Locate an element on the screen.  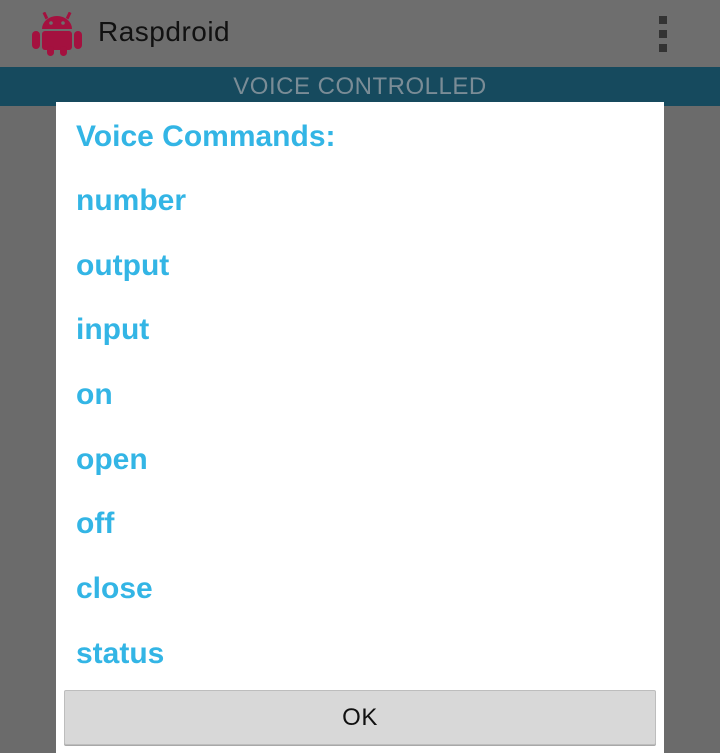
command-item-on: on is located at coordinates (94, 395).